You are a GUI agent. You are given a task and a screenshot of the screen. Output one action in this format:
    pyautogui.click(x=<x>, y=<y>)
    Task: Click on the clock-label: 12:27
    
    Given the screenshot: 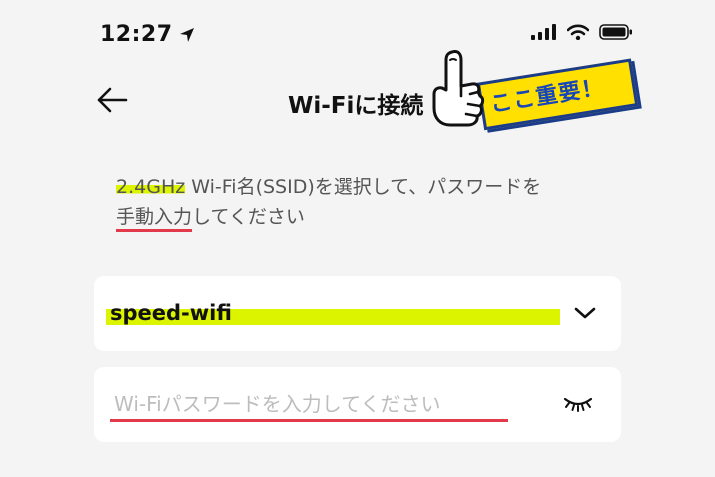 What is the action you would take?
    pyautogui.click(x=136, y=34)
    